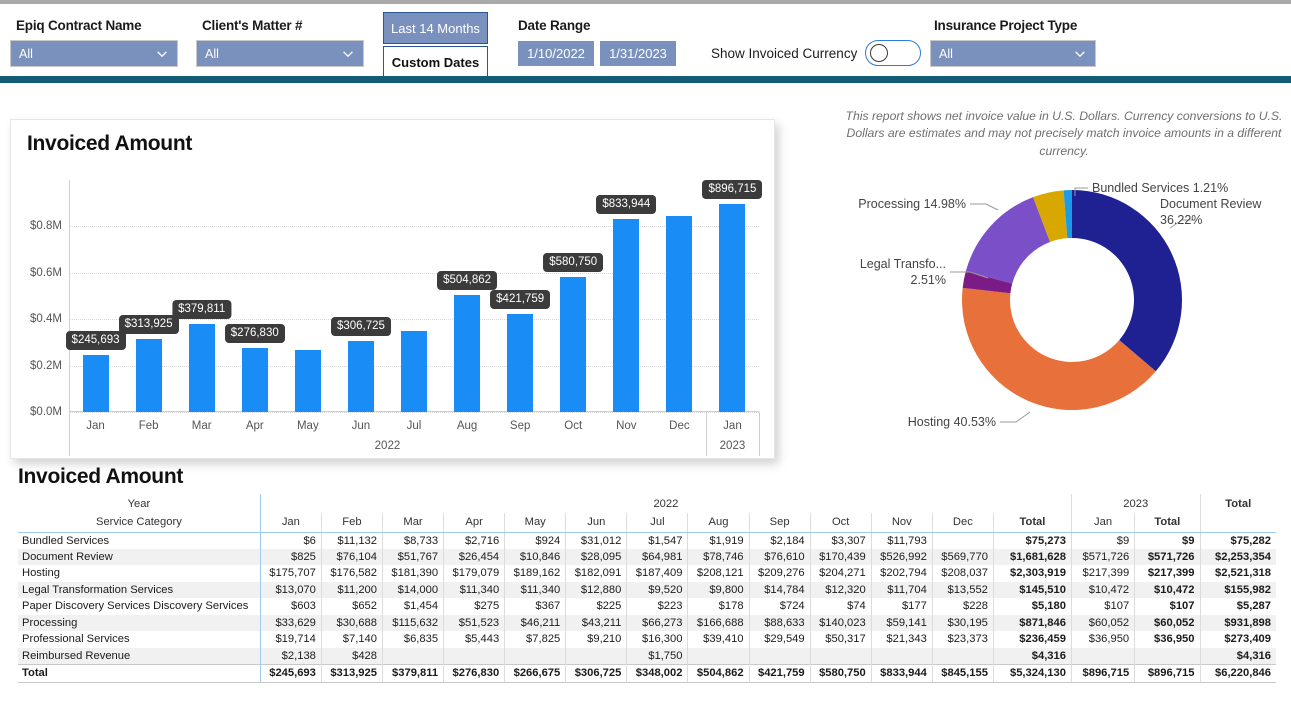 Image resolution: width=1291 pixels, height=717 pixels. What do you see at coordinates (474, 622) in the screenshot?
I see `cell-month-value: $51,523` at bounding box center [474, 622].